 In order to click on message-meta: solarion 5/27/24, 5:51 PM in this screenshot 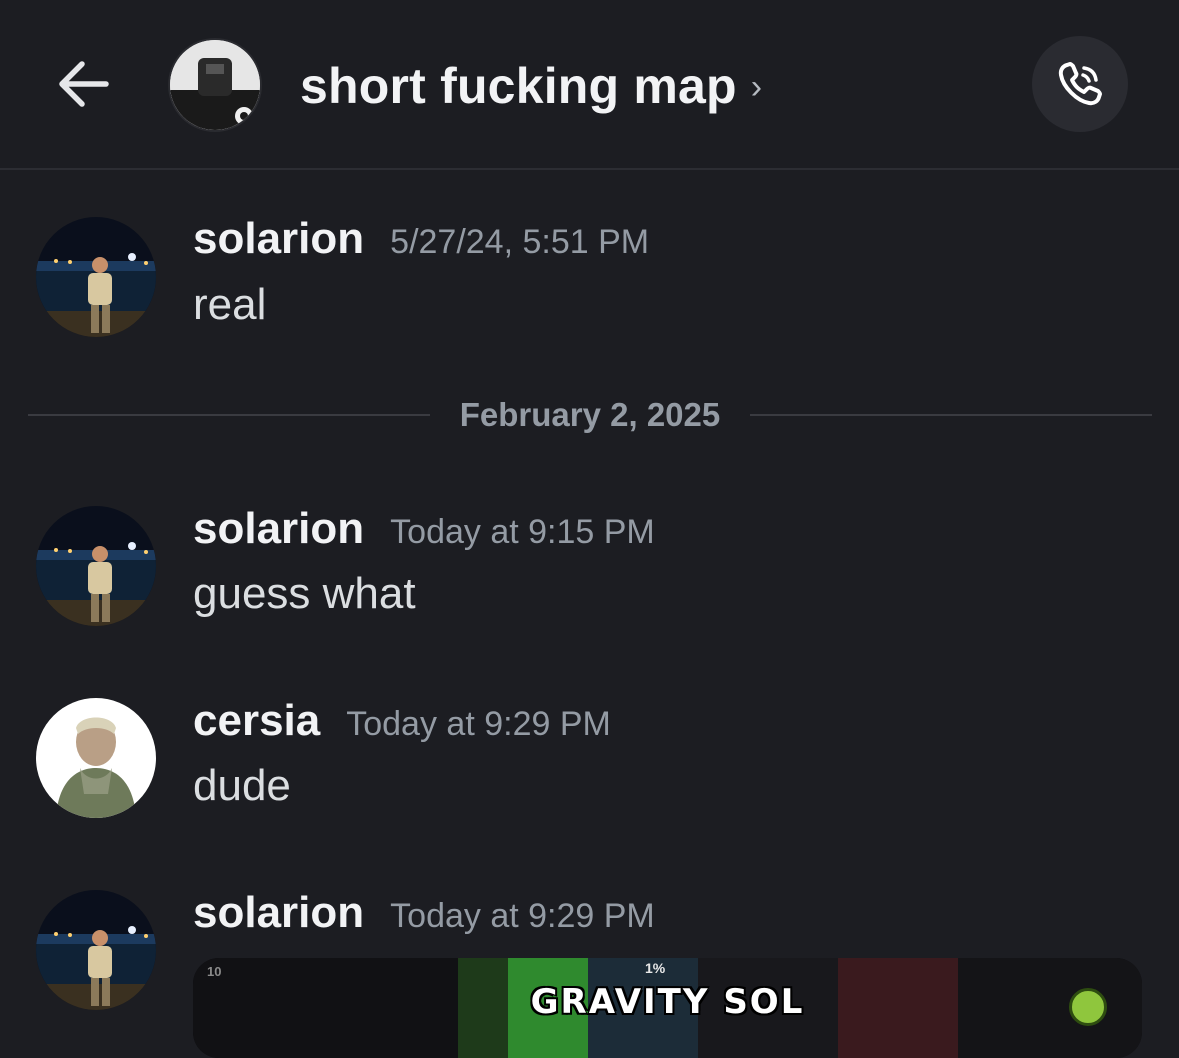, I will do `click(421, 239)`.